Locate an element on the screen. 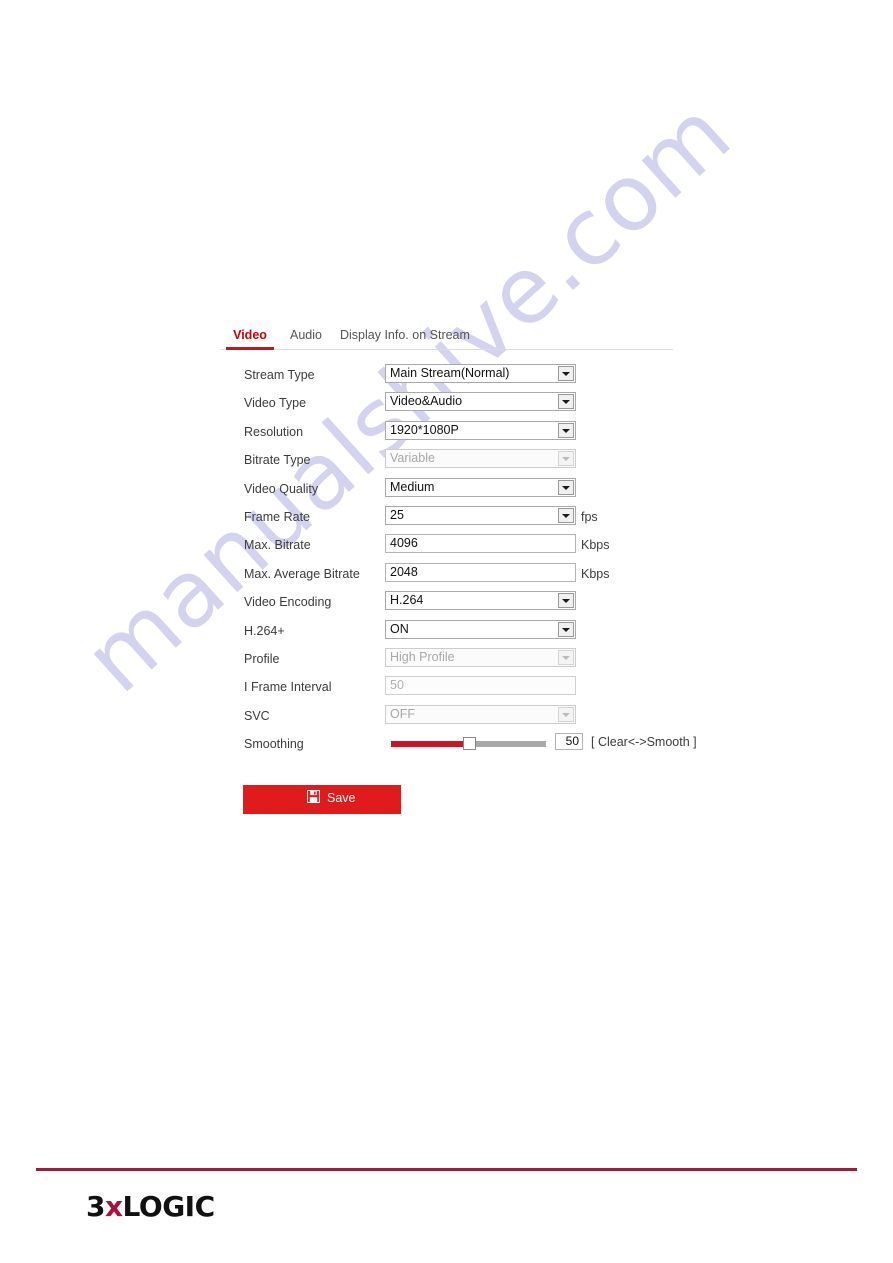 Image resolution: width=893 pixels, height=1263 pixels. tab-bar: Video Audio Display Info. on Stream is located at coordinates (447, 337).